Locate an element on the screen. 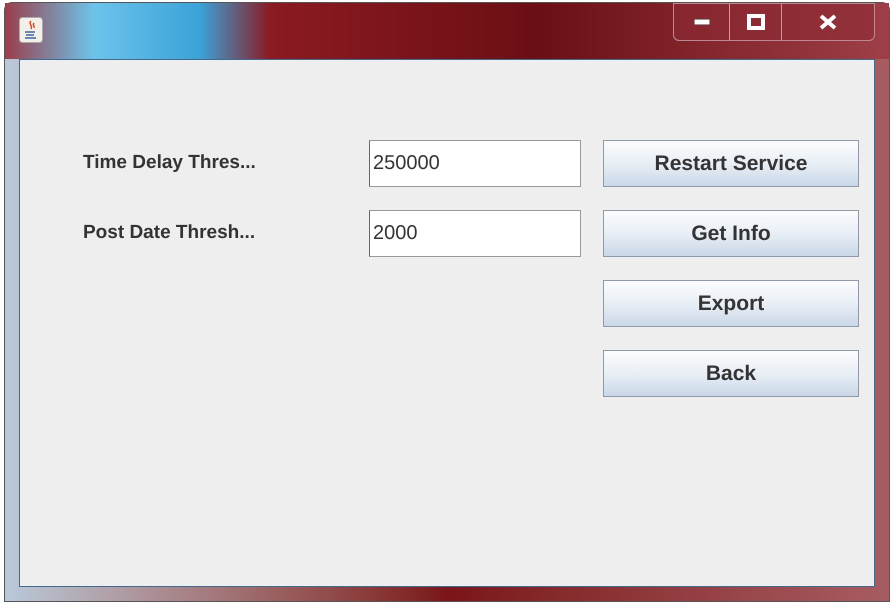  input-field: 250000 is located at coordinates (475, 163).